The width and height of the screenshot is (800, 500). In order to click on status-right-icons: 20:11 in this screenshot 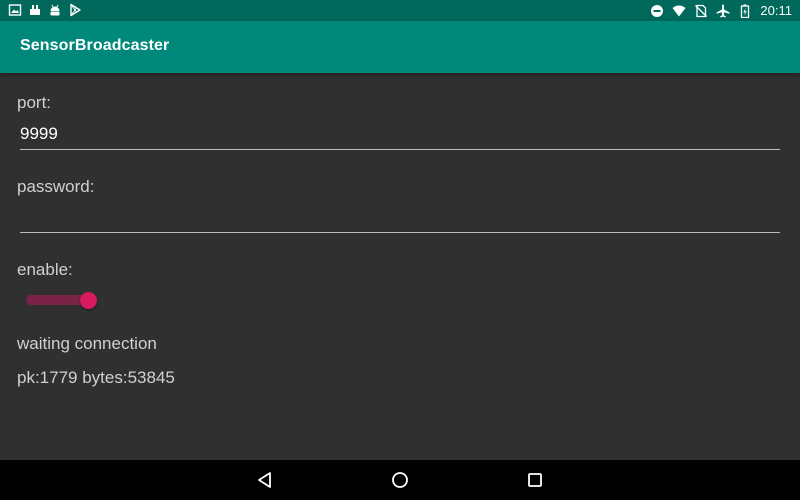, I will do `click(721, 10)`.